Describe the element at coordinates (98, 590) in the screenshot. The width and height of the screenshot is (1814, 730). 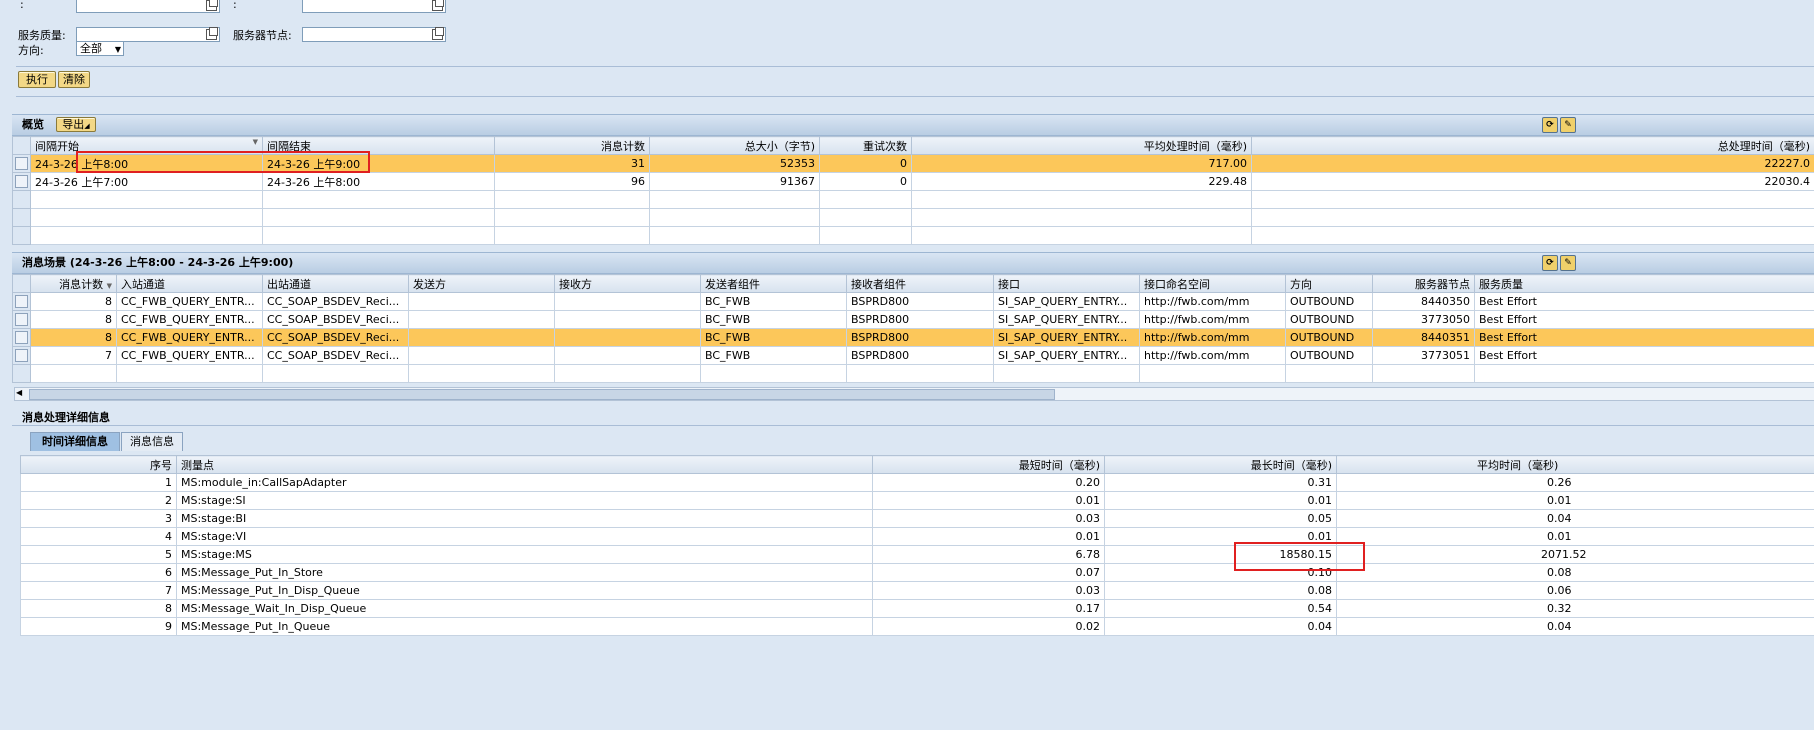
I see `cell: 7` at that location.